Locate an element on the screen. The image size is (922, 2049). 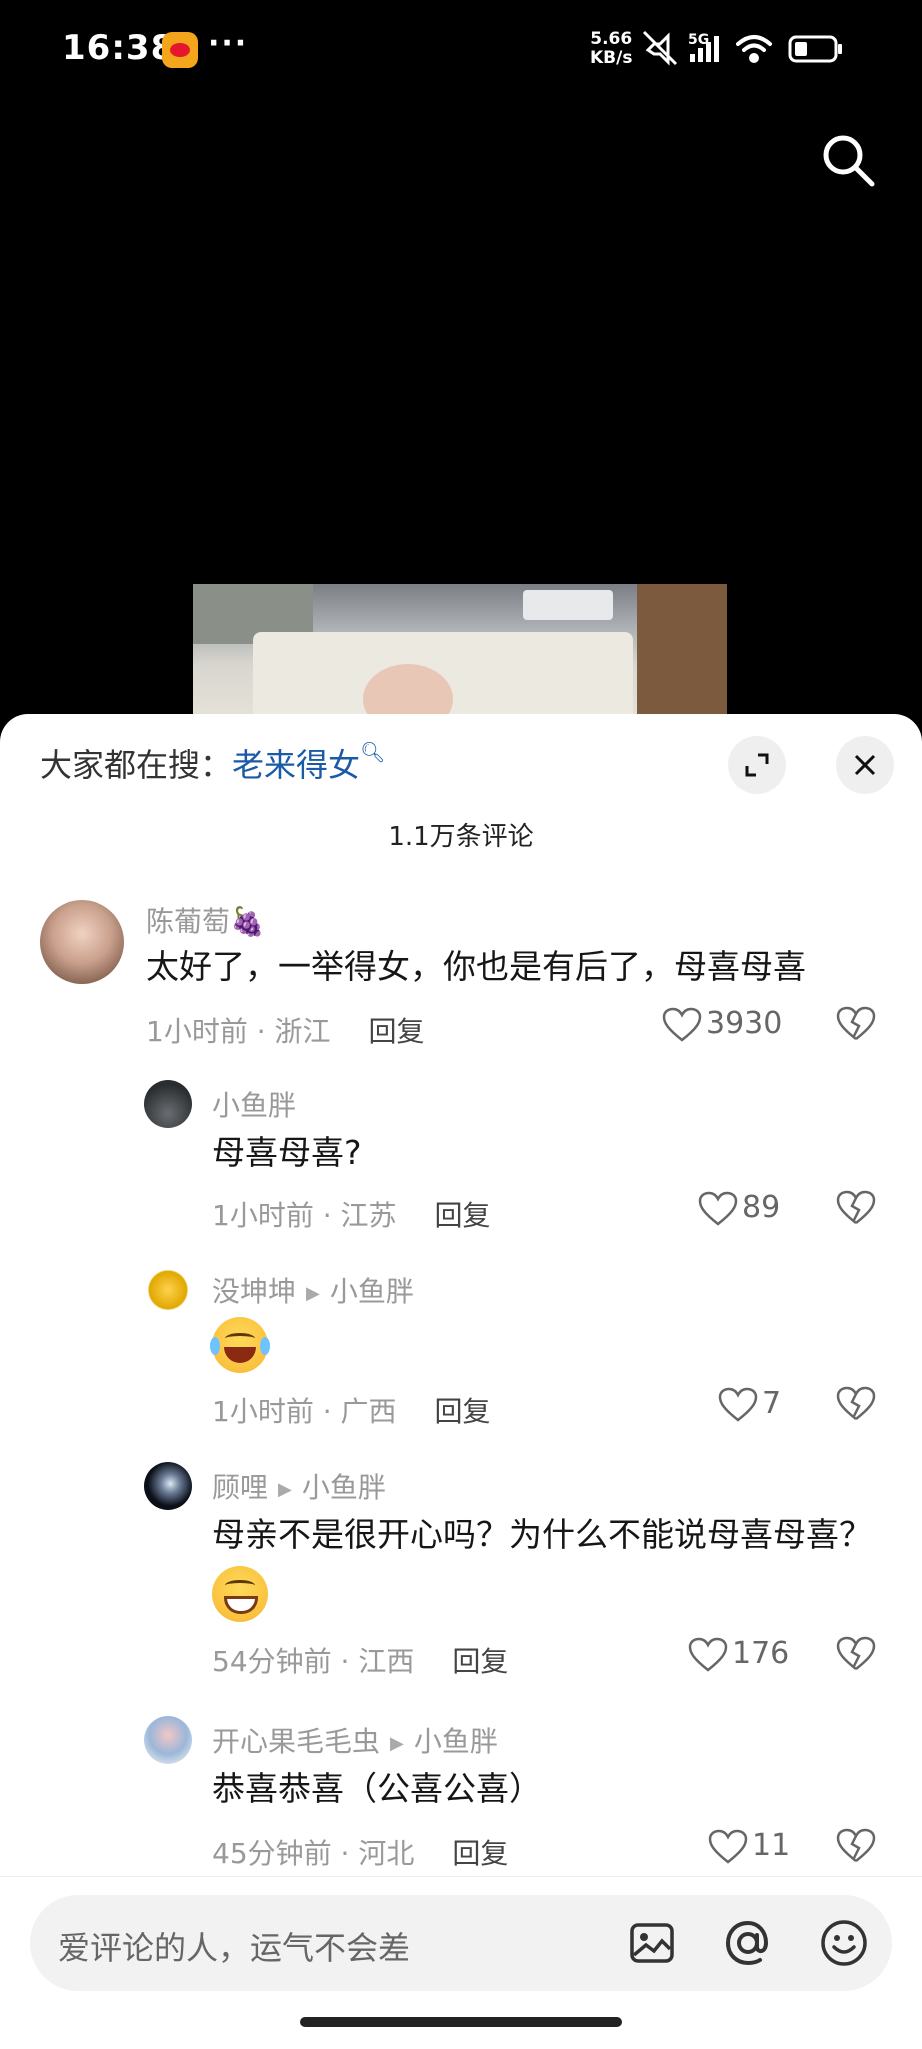
image-icon is located at coordinates (652, 1943).